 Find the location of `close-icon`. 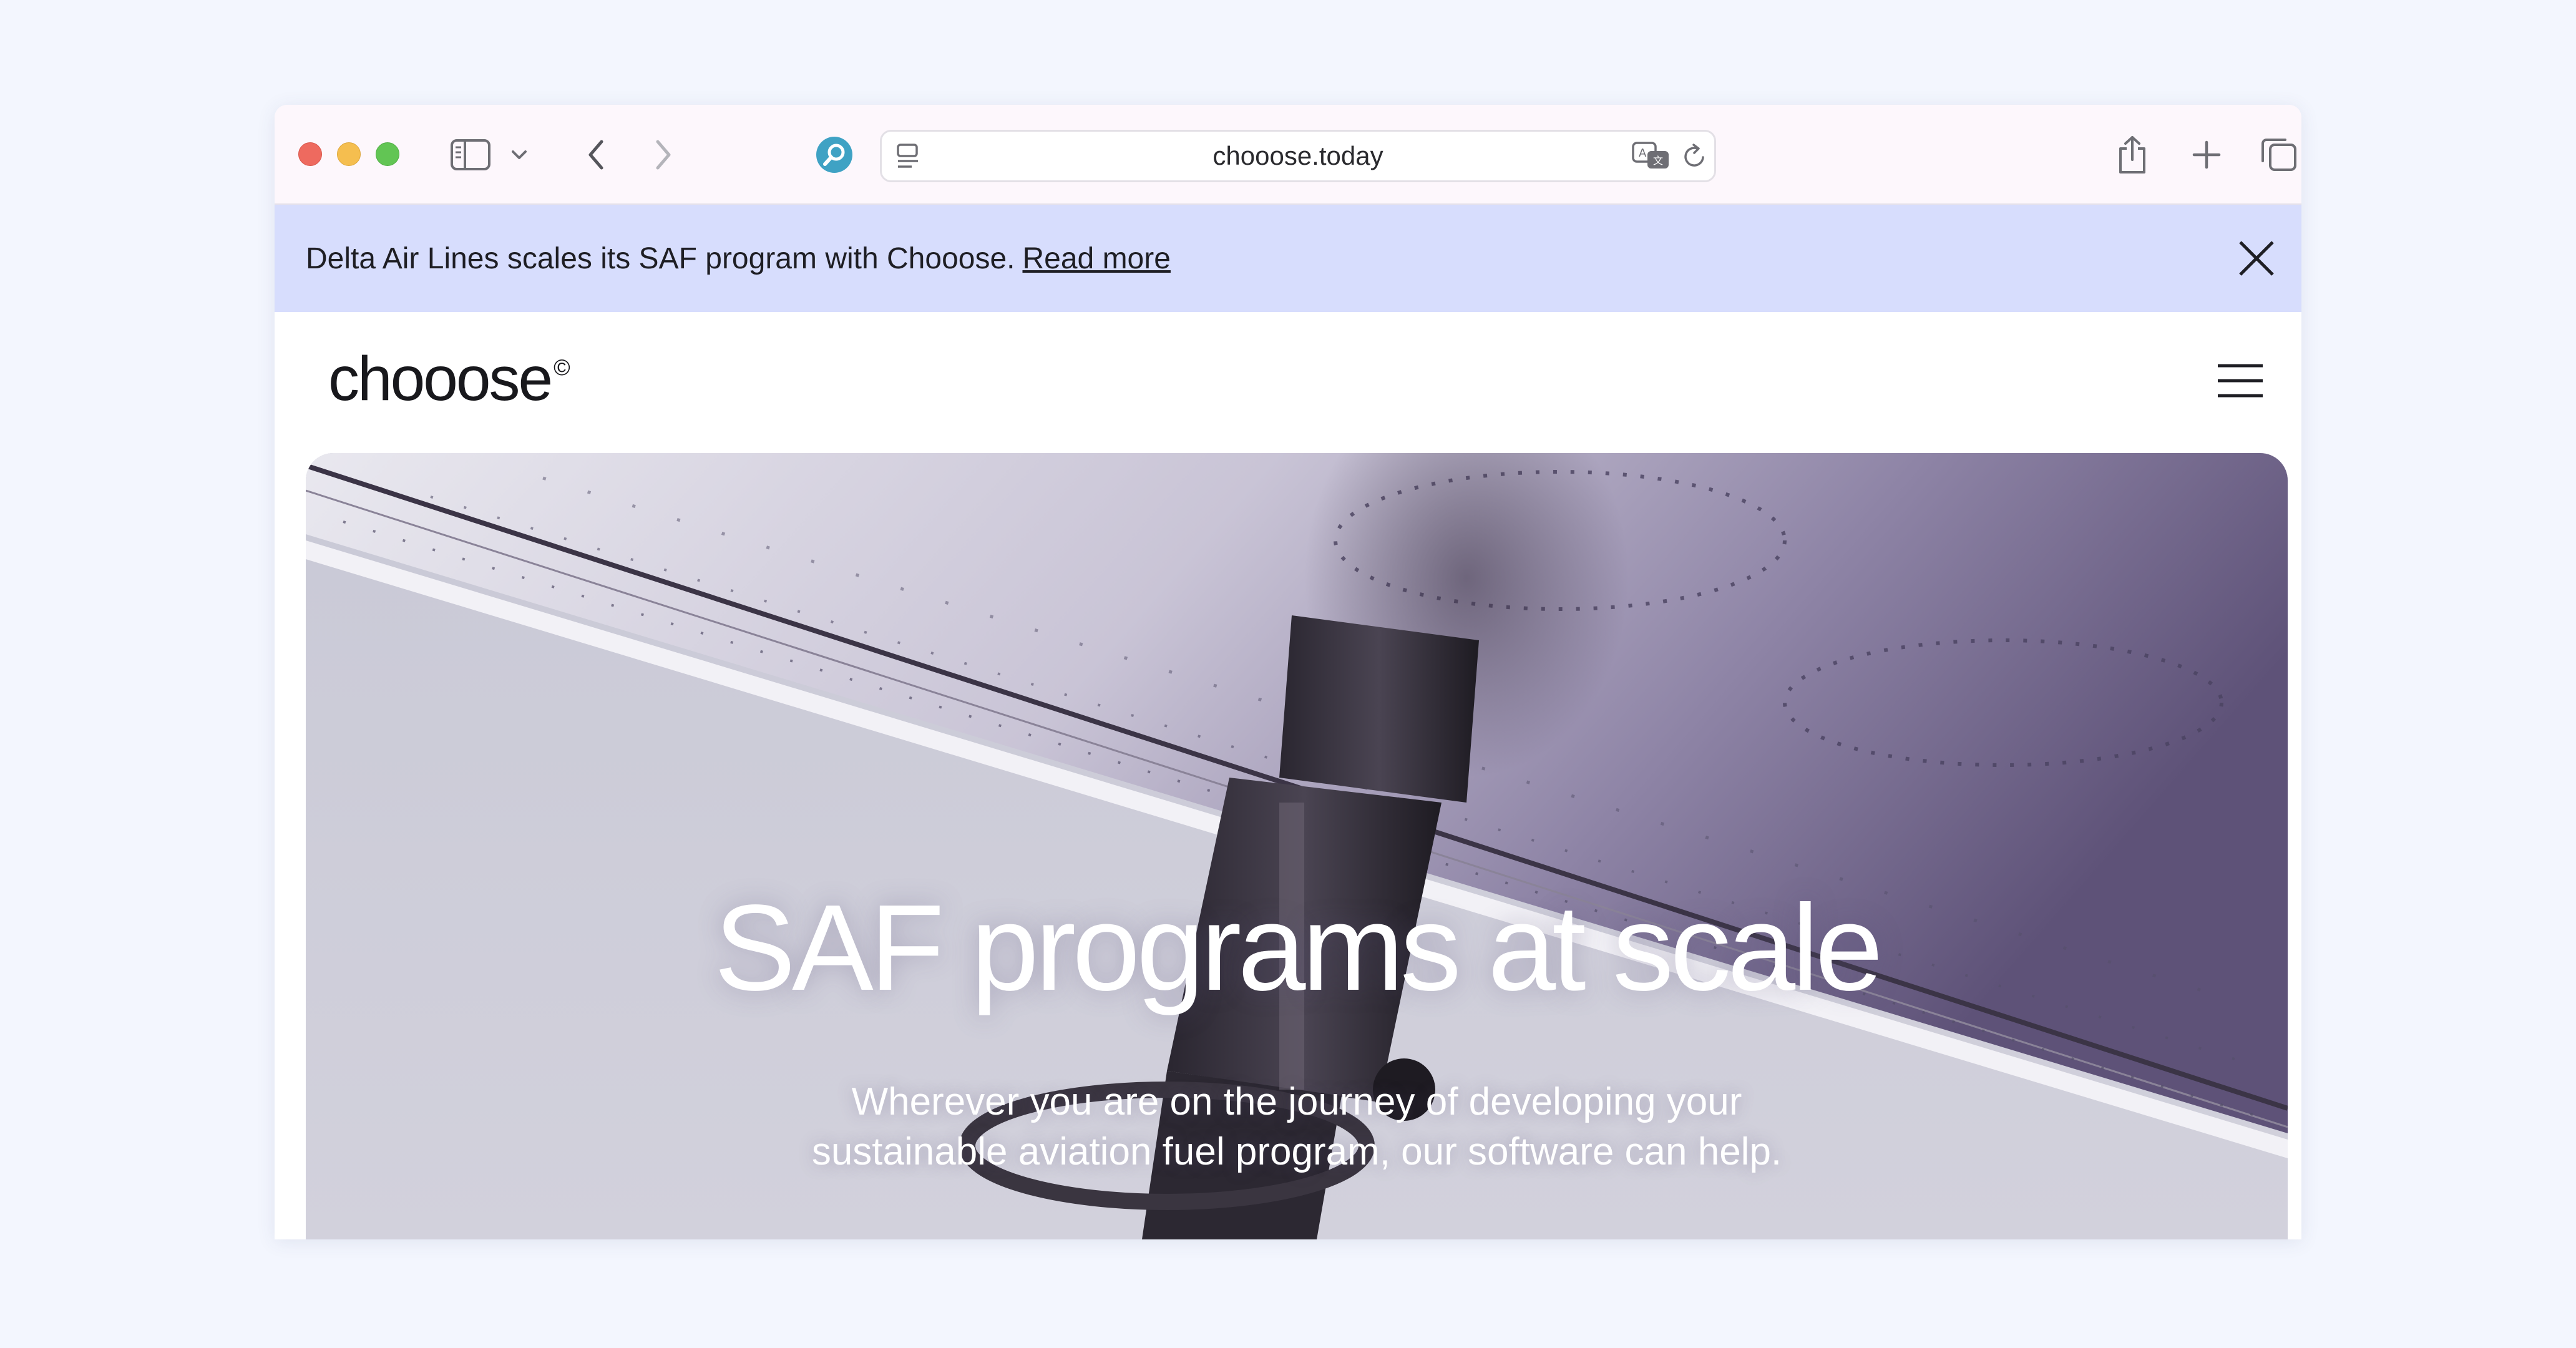

close-icon is located at coordinates (2256, 258).